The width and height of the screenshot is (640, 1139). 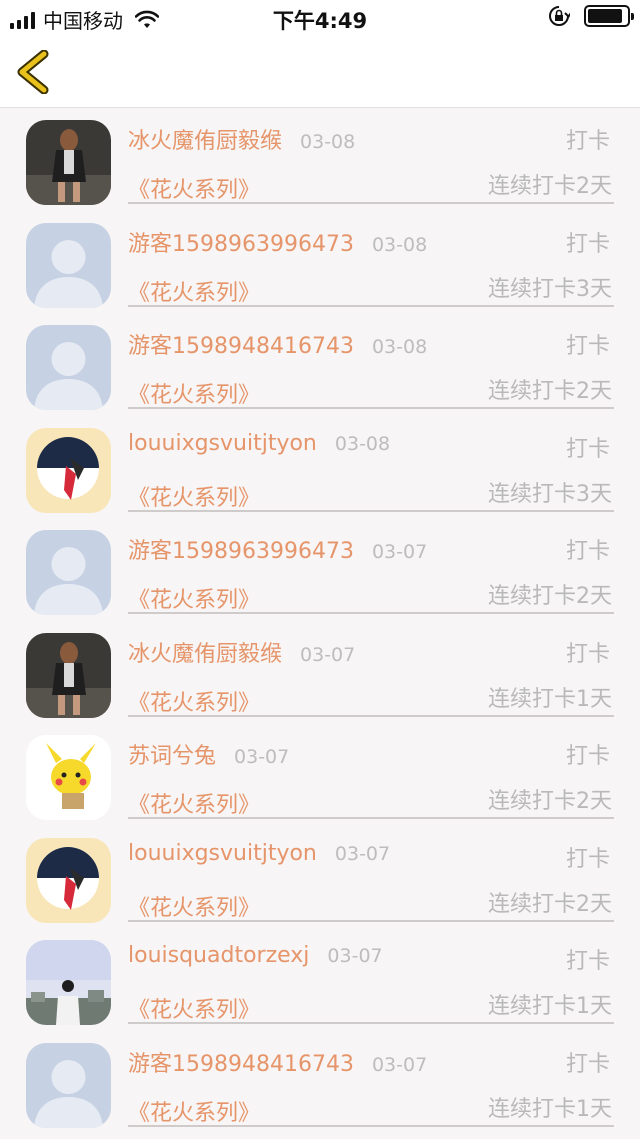 What do you see at coordinates (320, 467) in the screenshot?
I see `list-item: louuixgsvuitjtyon 03-08 打卡《花火系列》 连续打卡3天` at bounding box center [320, 467].